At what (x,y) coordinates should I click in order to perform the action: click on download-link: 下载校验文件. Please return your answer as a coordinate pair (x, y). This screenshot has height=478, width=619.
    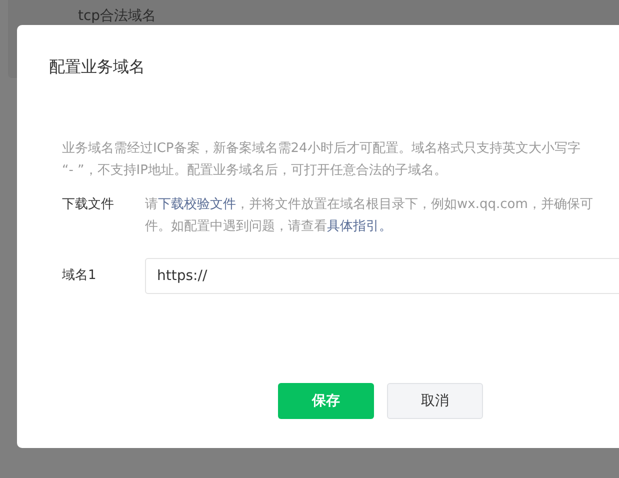
    Looking at the image, I should click on (197, 204).